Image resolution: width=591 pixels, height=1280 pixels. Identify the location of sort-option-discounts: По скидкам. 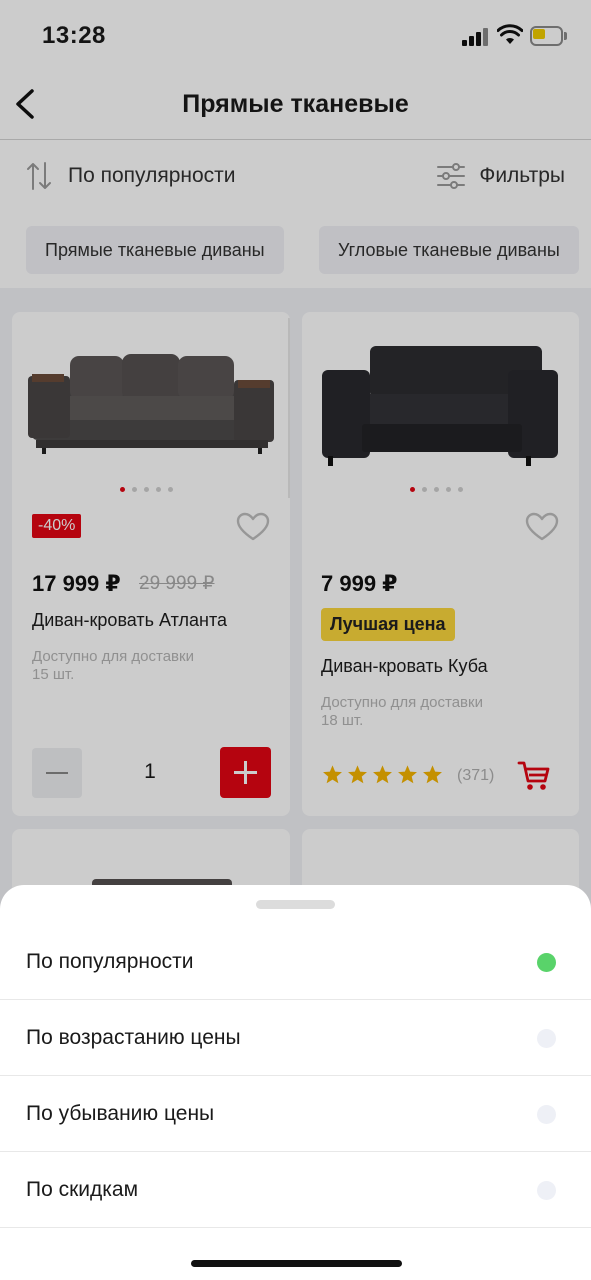
(295, 1190).